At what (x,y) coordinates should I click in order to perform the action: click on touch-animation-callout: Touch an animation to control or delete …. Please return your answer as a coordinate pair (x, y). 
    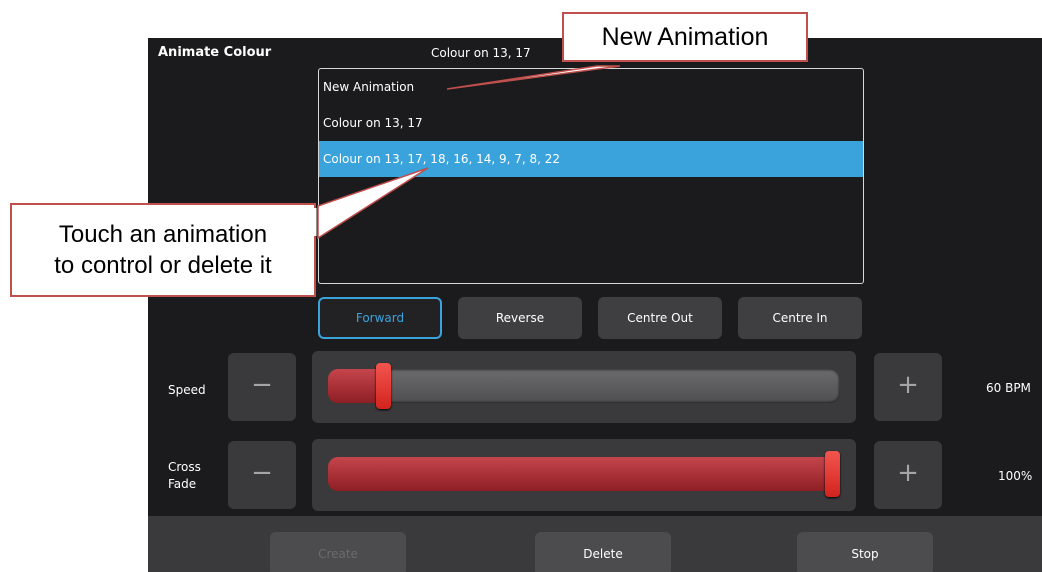
    Looking at the image, I should click on (163, 250).